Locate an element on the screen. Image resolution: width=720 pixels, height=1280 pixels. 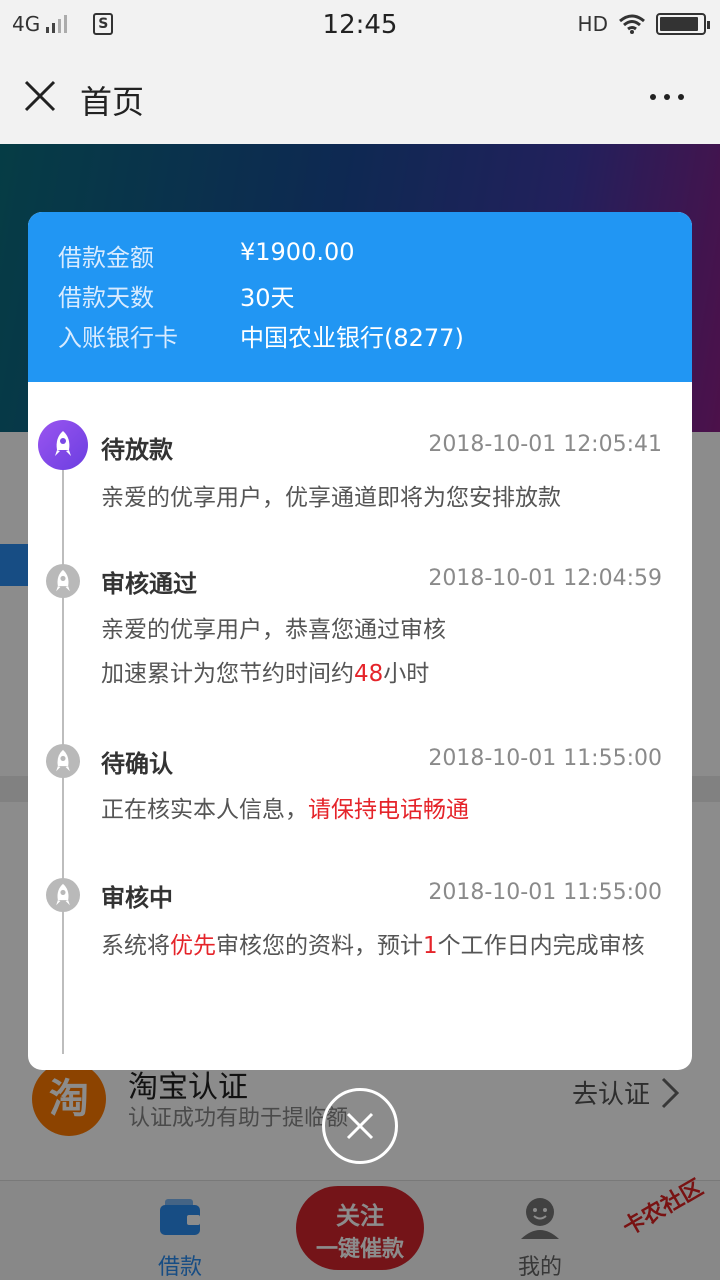
close-icon is located at coordinates (40, 96).